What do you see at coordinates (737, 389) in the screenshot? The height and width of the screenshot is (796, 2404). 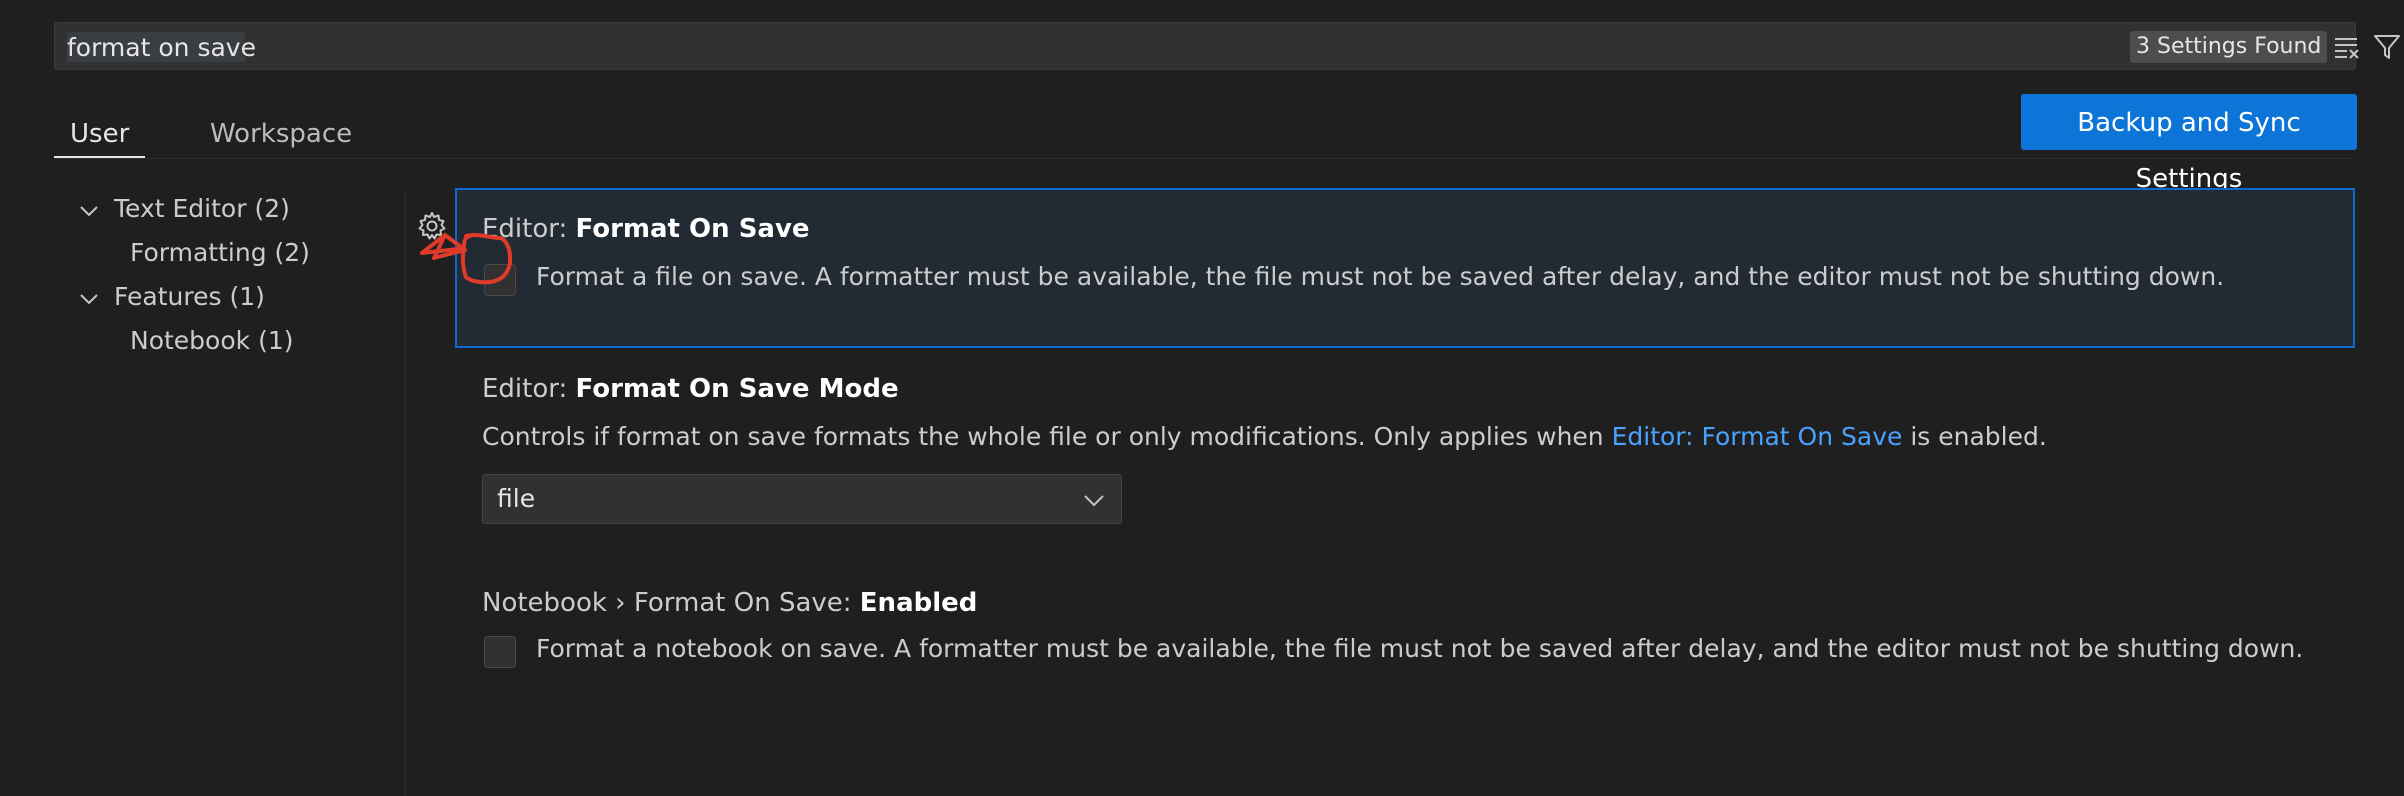 I see `setting-name: Format On Save Mode` at bounding box center [737, 389].